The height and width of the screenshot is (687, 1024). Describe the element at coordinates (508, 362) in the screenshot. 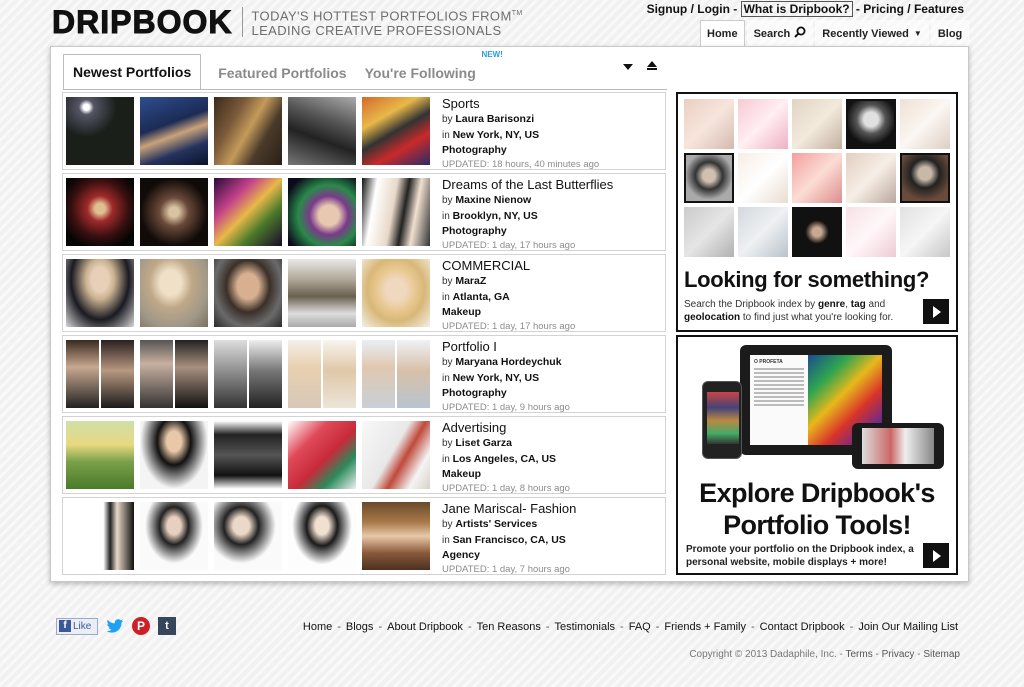

I see `portfolio-author: Maryana Hordeychuk` at that location.